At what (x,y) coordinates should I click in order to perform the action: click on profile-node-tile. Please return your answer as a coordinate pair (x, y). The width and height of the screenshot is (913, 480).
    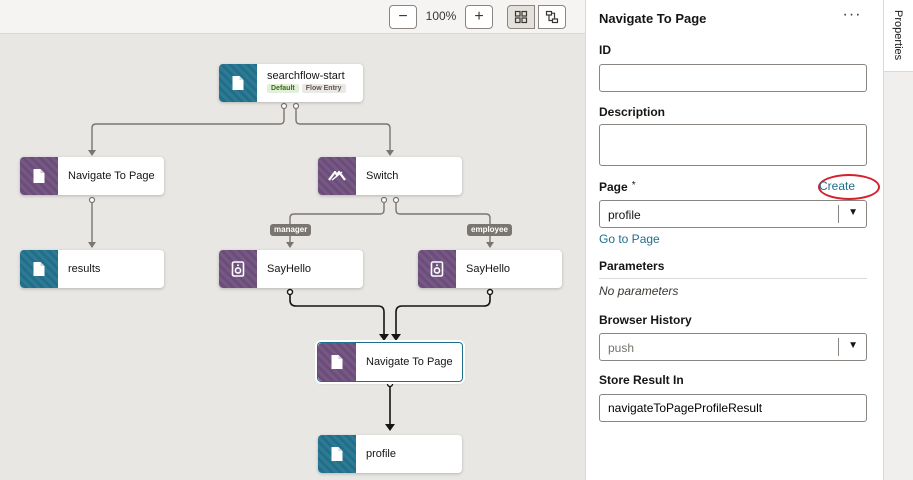
    Looking at the image, I should click on (337, 454).